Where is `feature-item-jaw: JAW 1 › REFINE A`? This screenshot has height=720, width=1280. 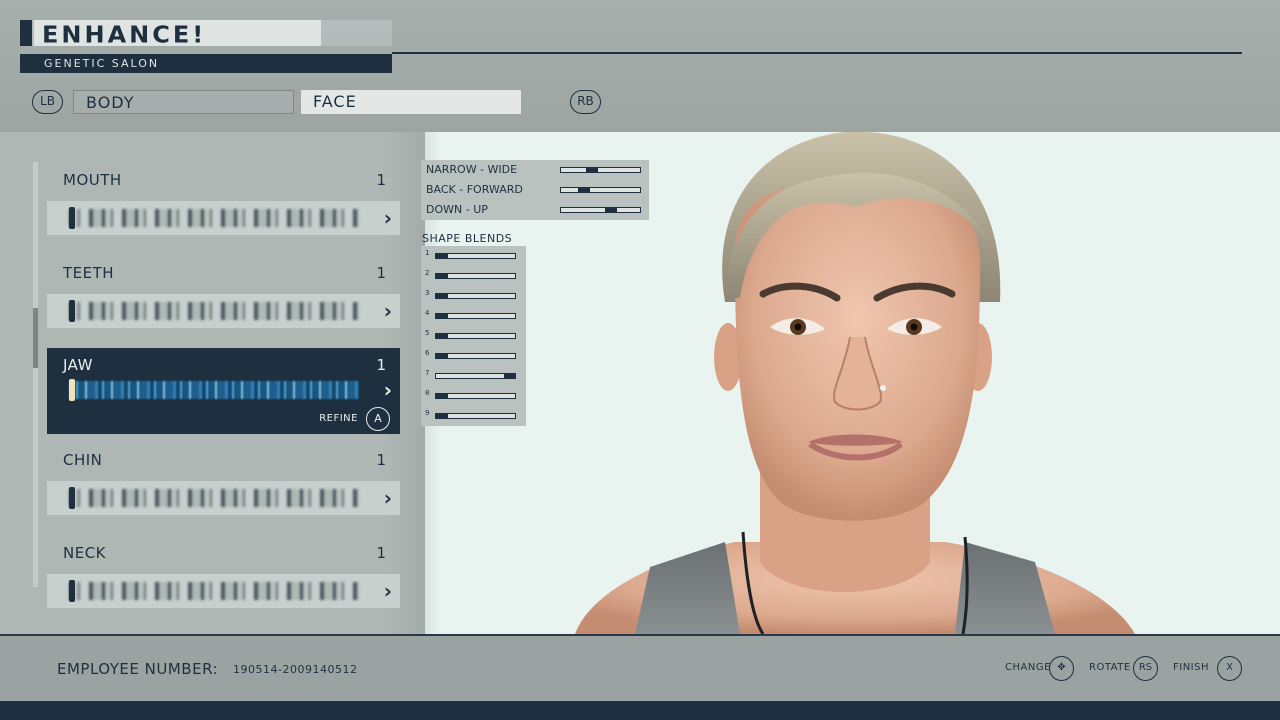 feature-item-jaw: JAW 1 › REFINE A is located at coordinates (223, 391).